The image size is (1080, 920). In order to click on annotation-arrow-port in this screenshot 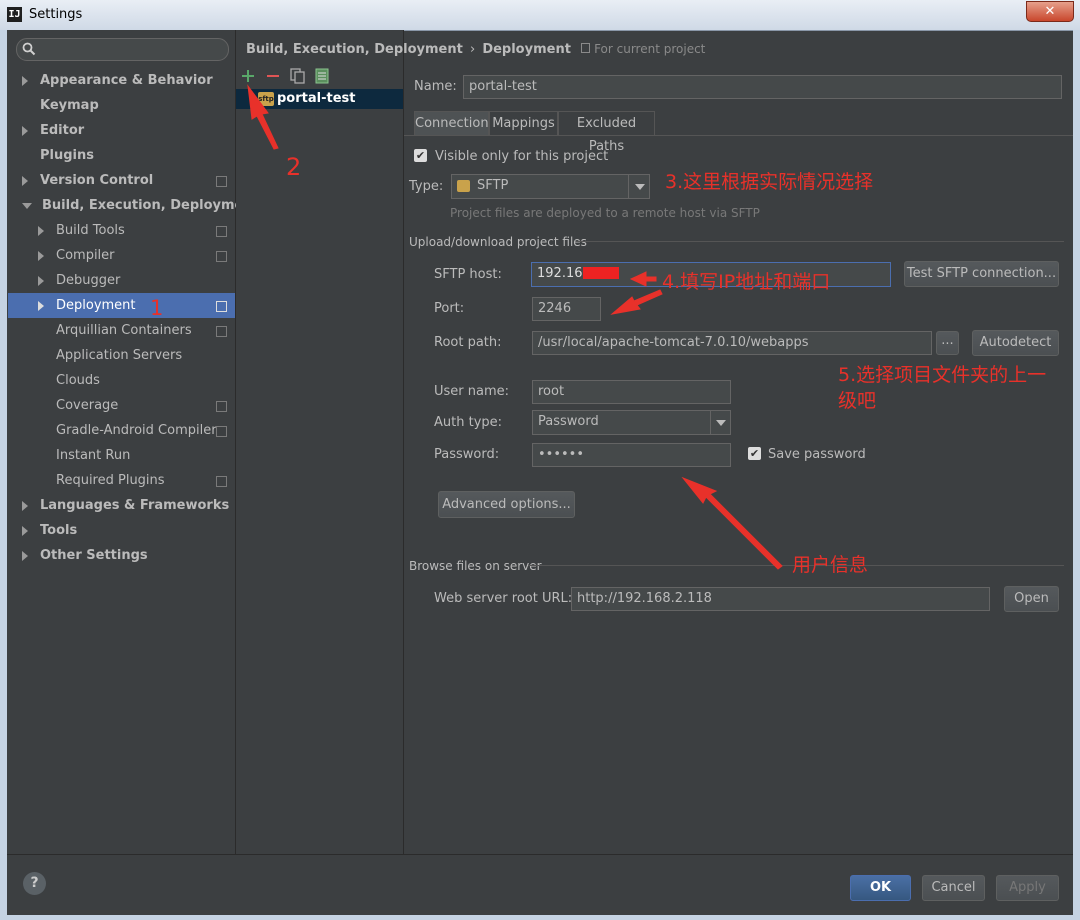, I will do `click(636, 302)`.